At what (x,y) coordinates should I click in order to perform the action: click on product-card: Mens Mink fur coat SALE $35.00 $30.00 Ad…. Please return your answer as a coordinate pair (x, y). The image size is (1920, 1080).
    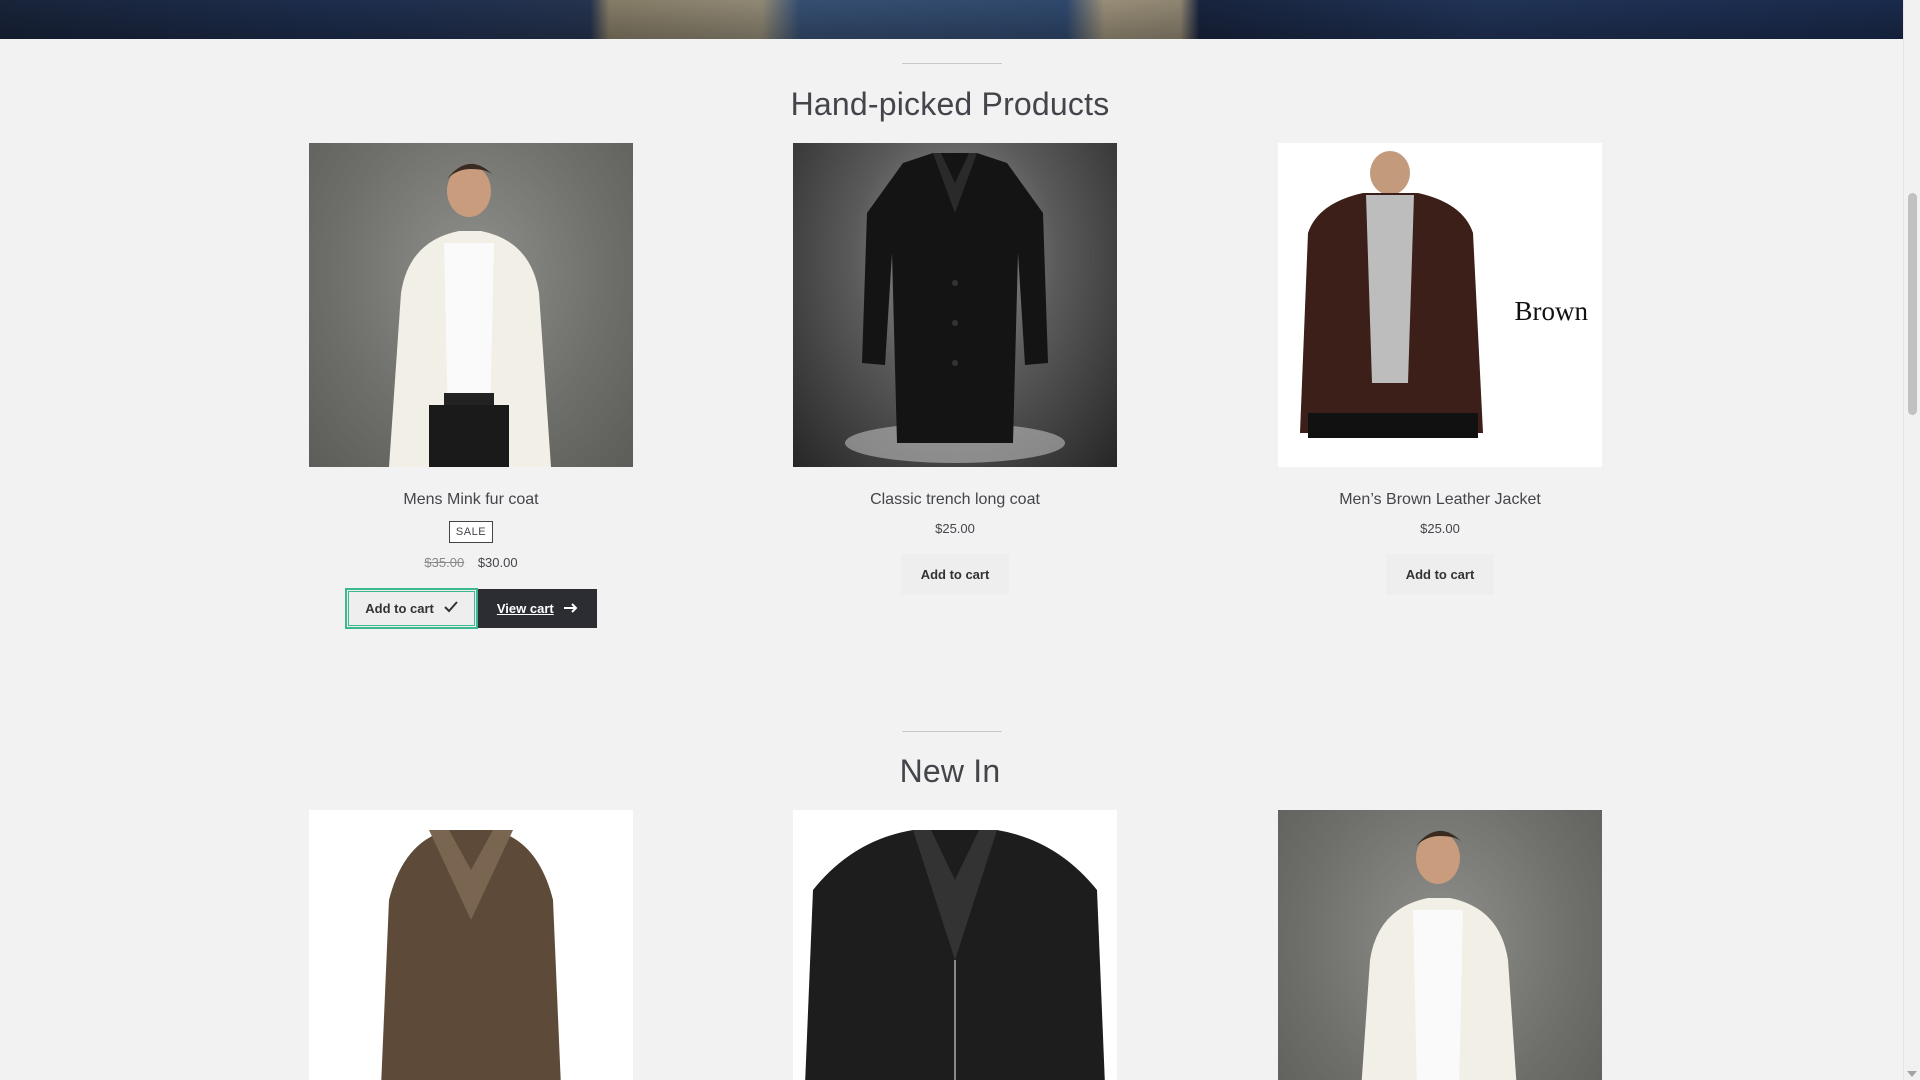
    Looking at the image, I should click on (471, 386).